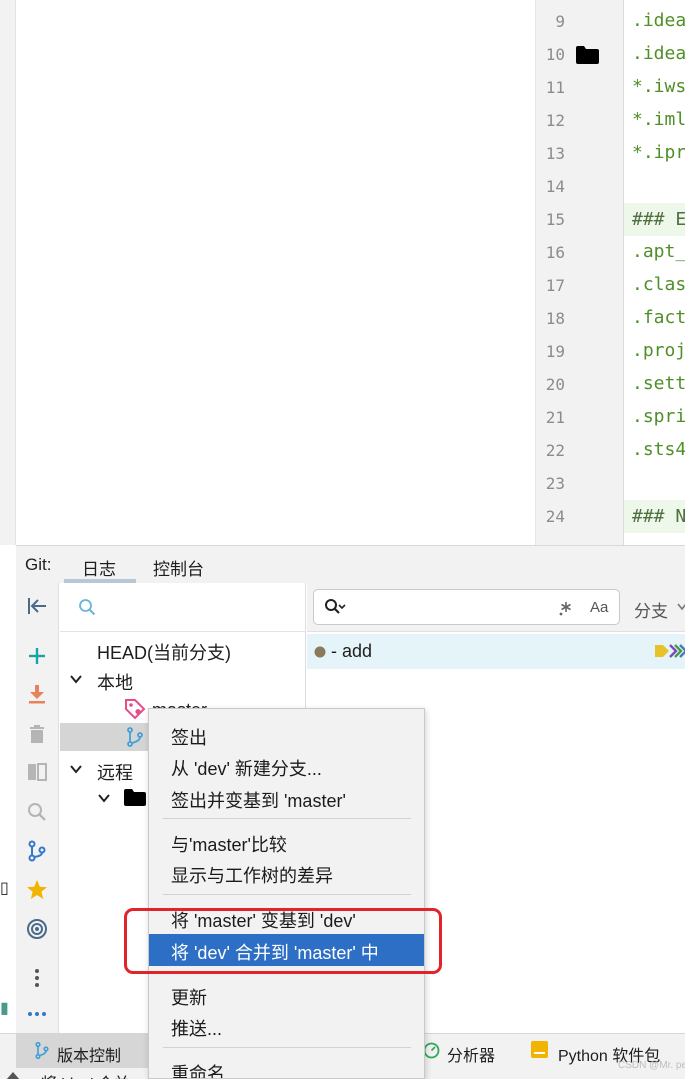 The image size is (685, 1079). What do you see at coordinates (178, 567) in the screenshot?
I see `tab-console: 控制台` at bounding box center [178, 567].